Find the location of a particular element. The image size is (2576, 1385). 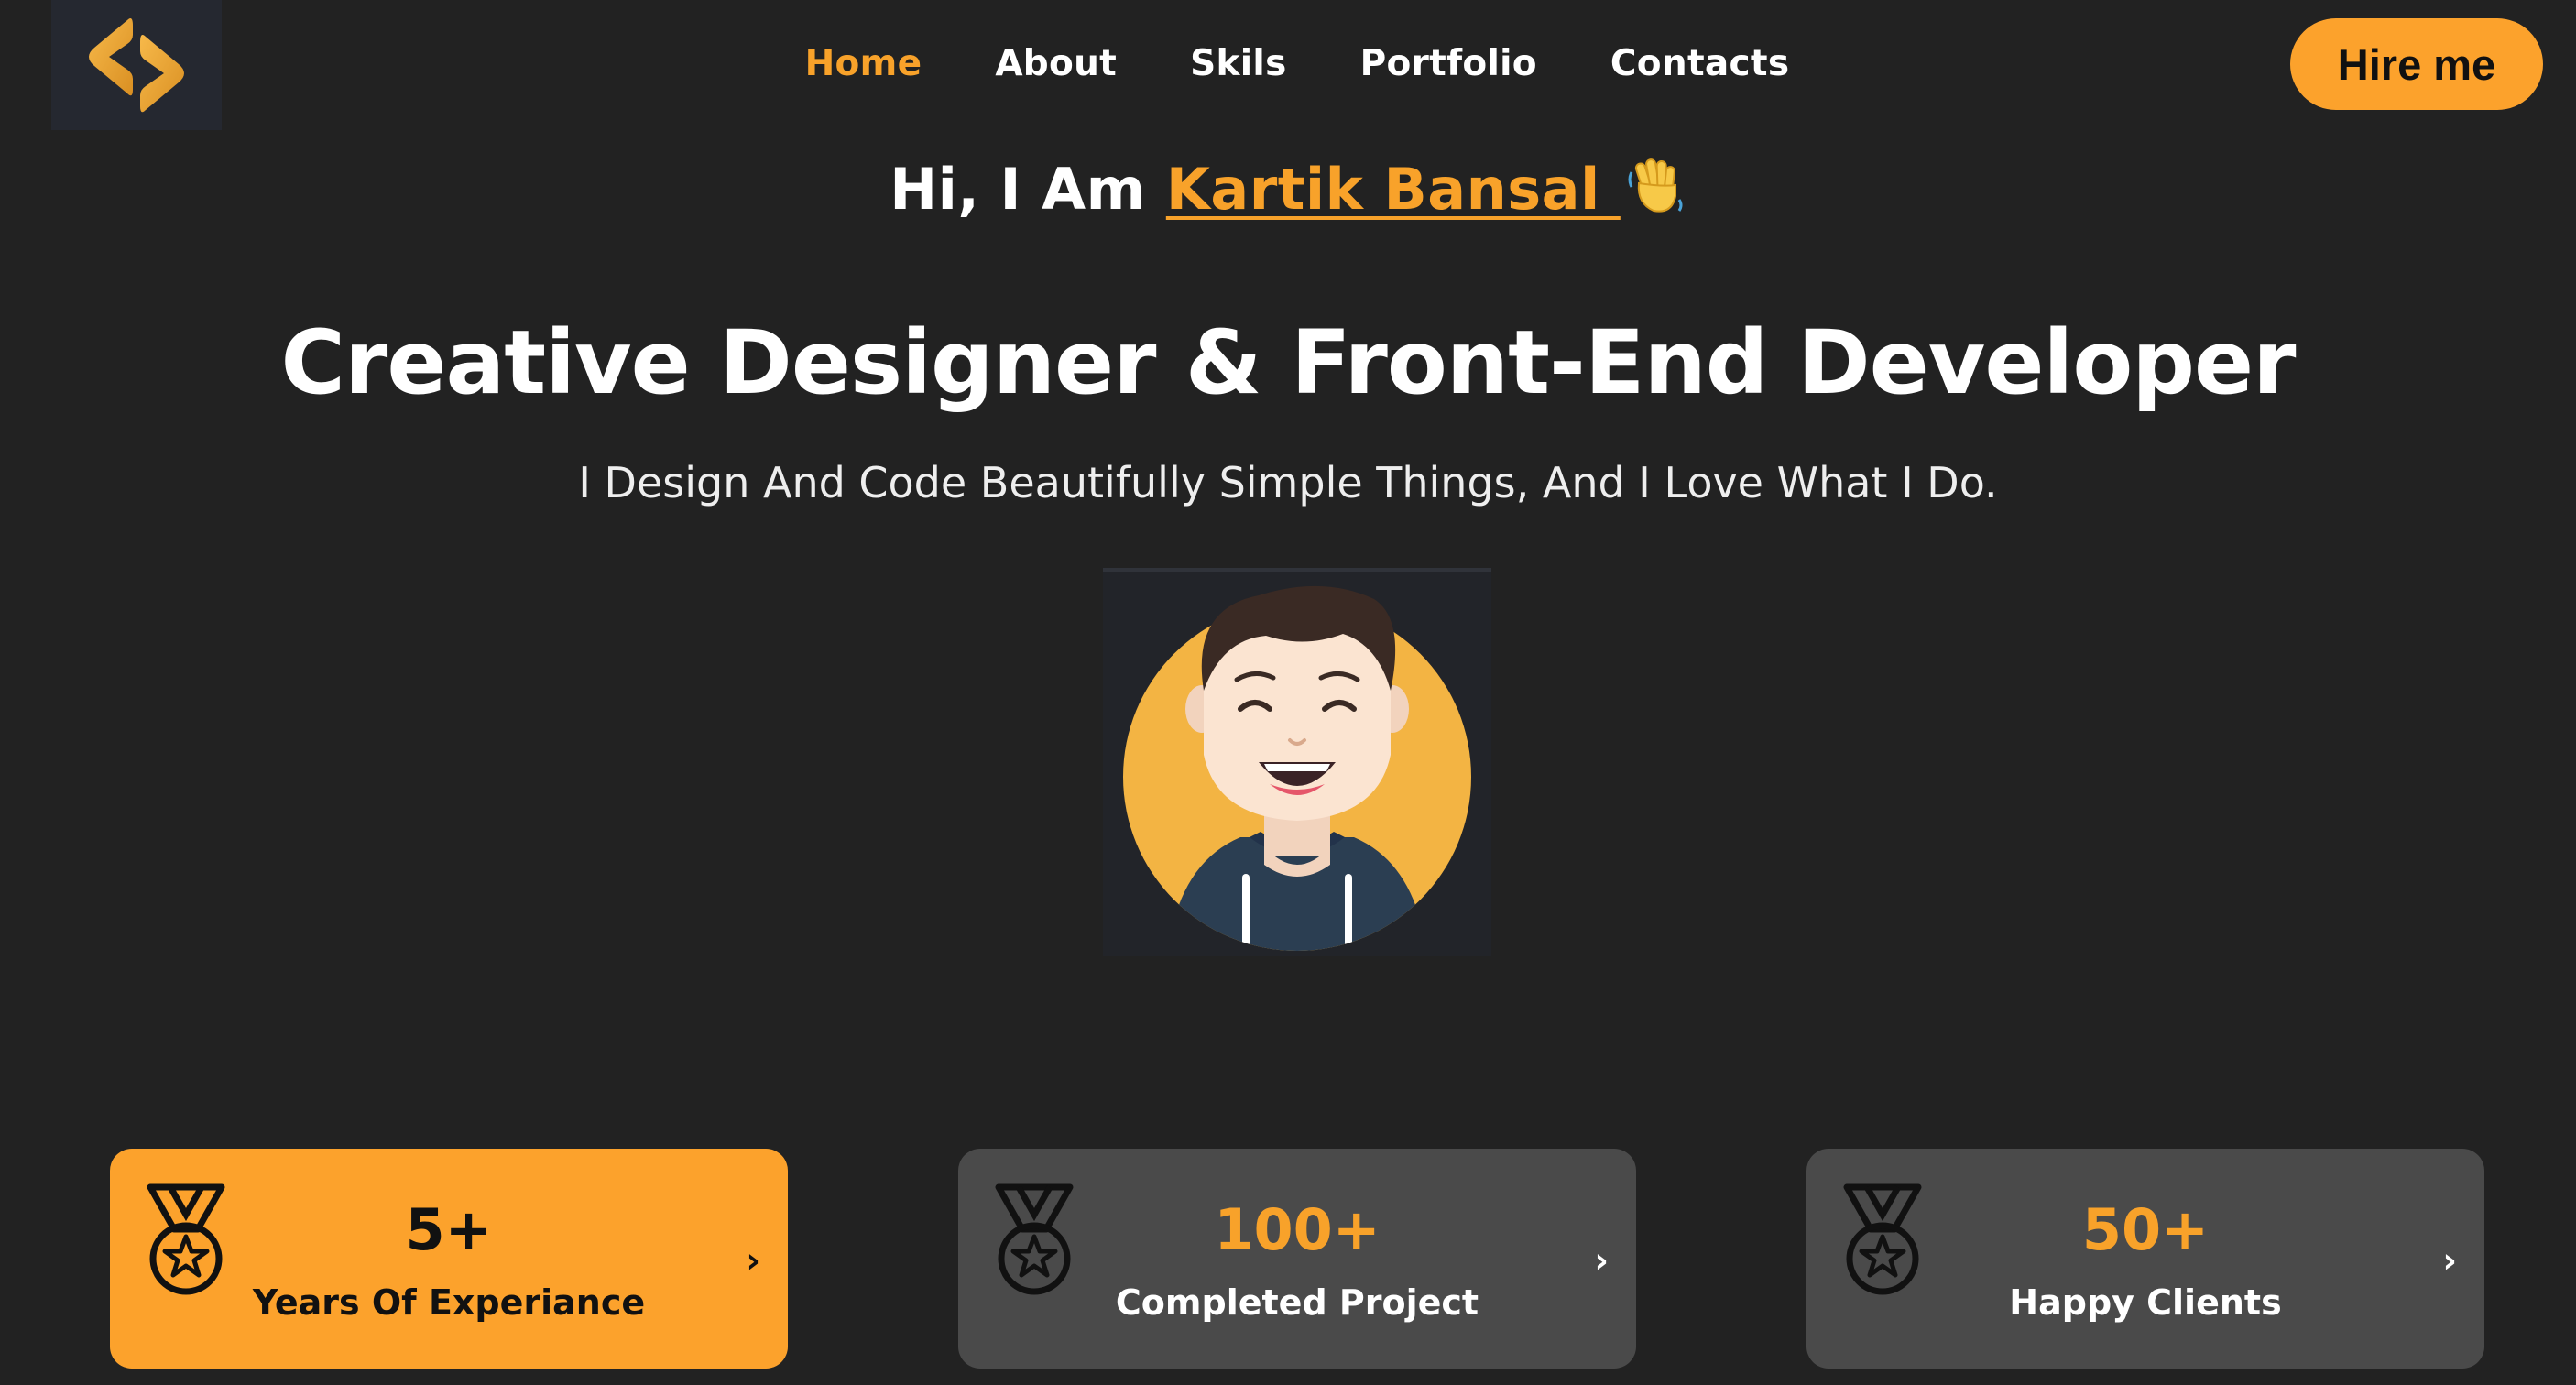

nav-item-home: Home is located at coordinates (864, 64).